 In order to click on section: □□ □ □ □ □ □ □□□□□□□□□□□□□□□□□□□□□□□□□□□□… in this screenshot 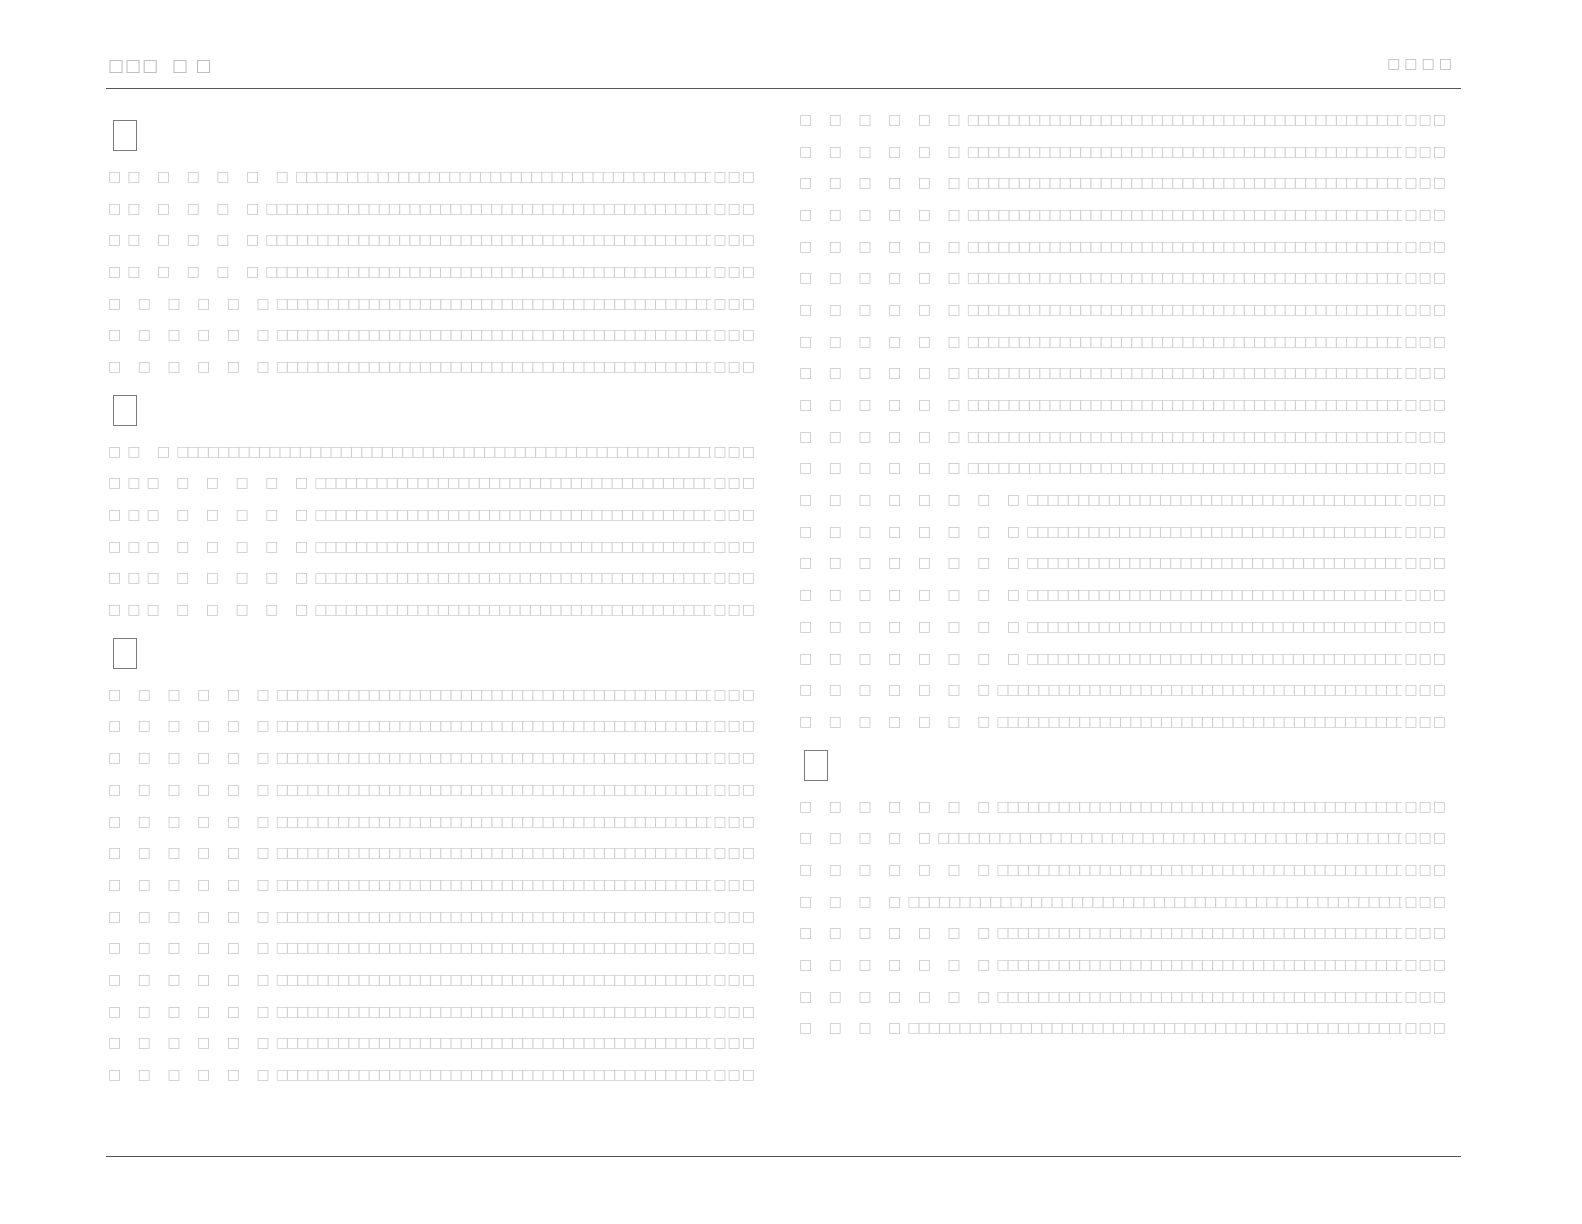, I will do `click(432, 251)`.